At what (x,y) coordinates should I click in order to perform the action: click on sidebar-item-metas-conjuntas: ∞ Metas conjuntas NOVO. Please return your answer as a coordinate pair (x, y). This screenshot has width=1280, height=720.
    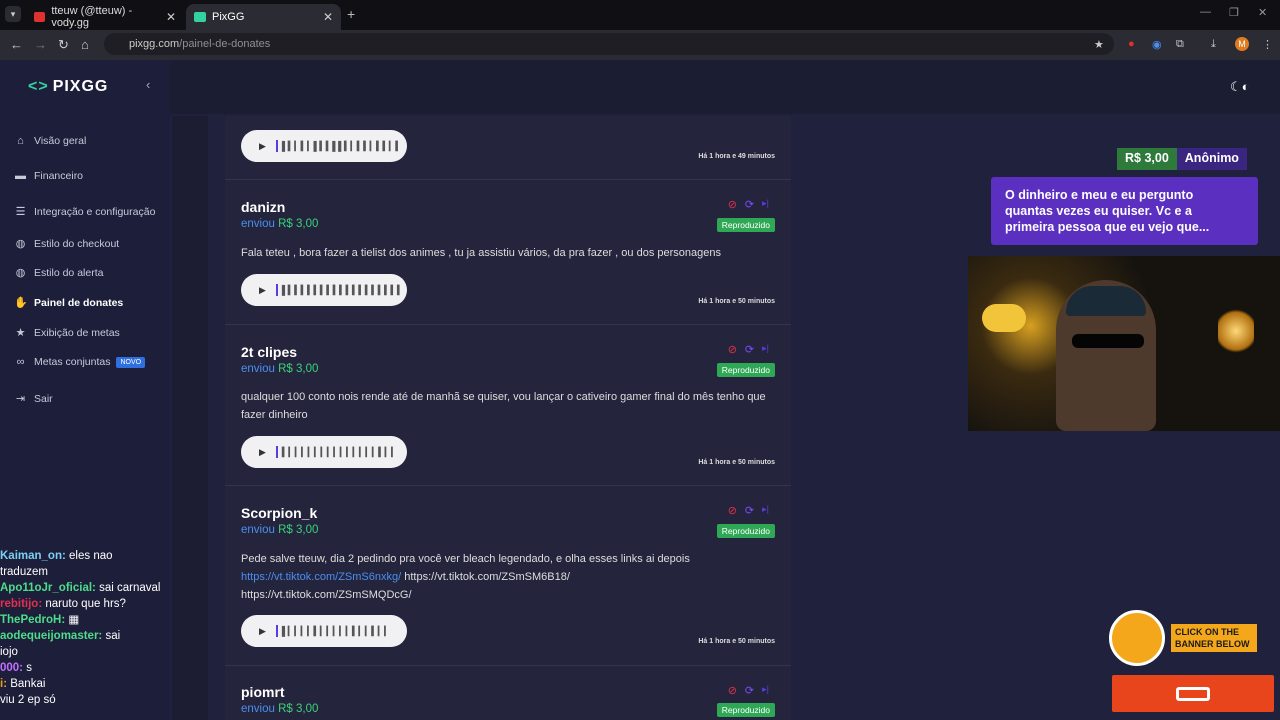
    Looking at the image, I should click on (80, 362).